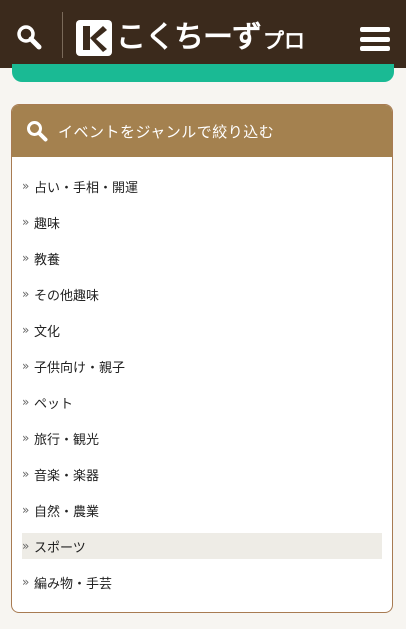 This screenshot has height=629, width=406. What do you see at coordinates (73, 584) in the screenshot?
I see `genre-link-label: 編み物・手芸` at bounding box center [73, 584].